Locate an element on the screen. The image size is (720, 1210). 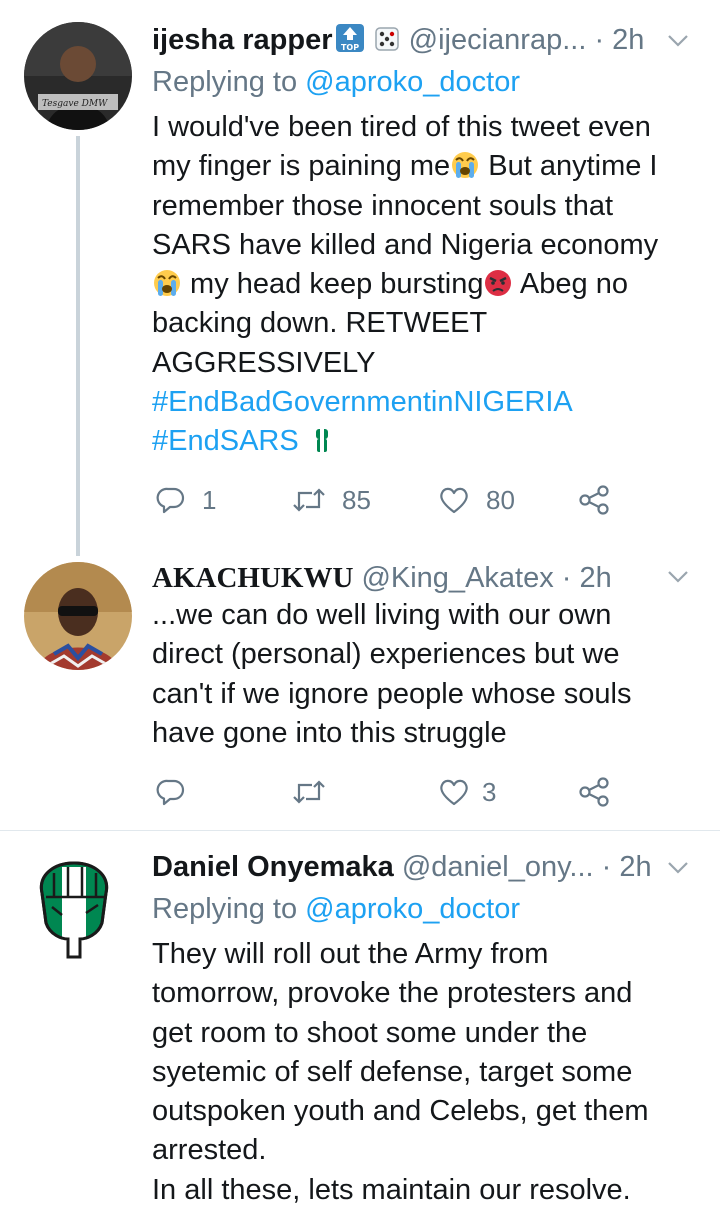
text-line: ...we can do well living with our own is located at coordinates (382, 615).